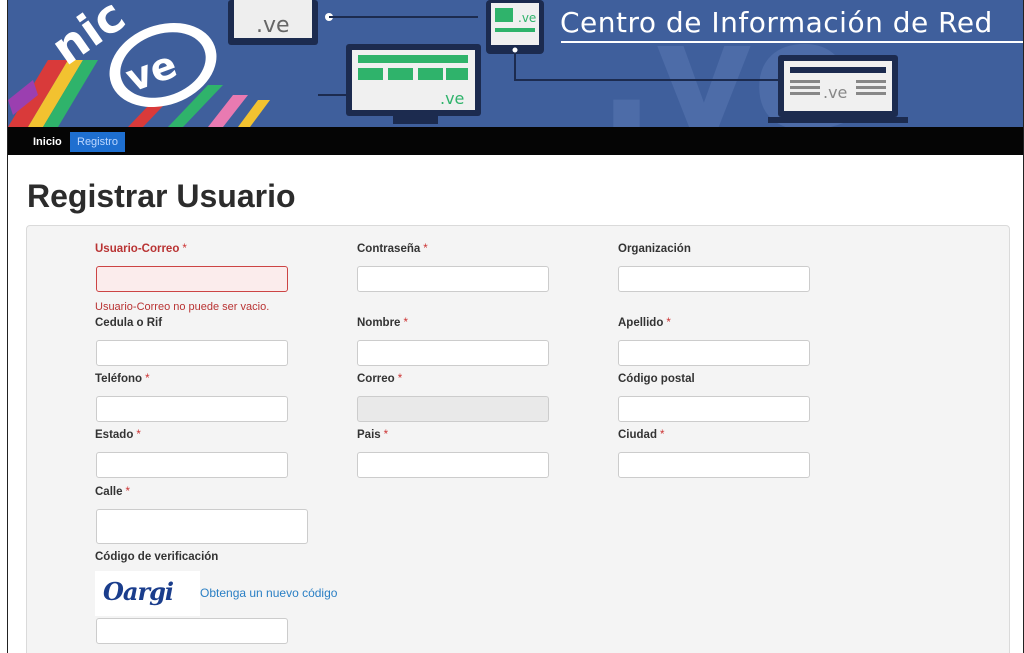 The image size is (1024, 653). I want to click on contrasena-label: Contraseña *, so click(392, 249).